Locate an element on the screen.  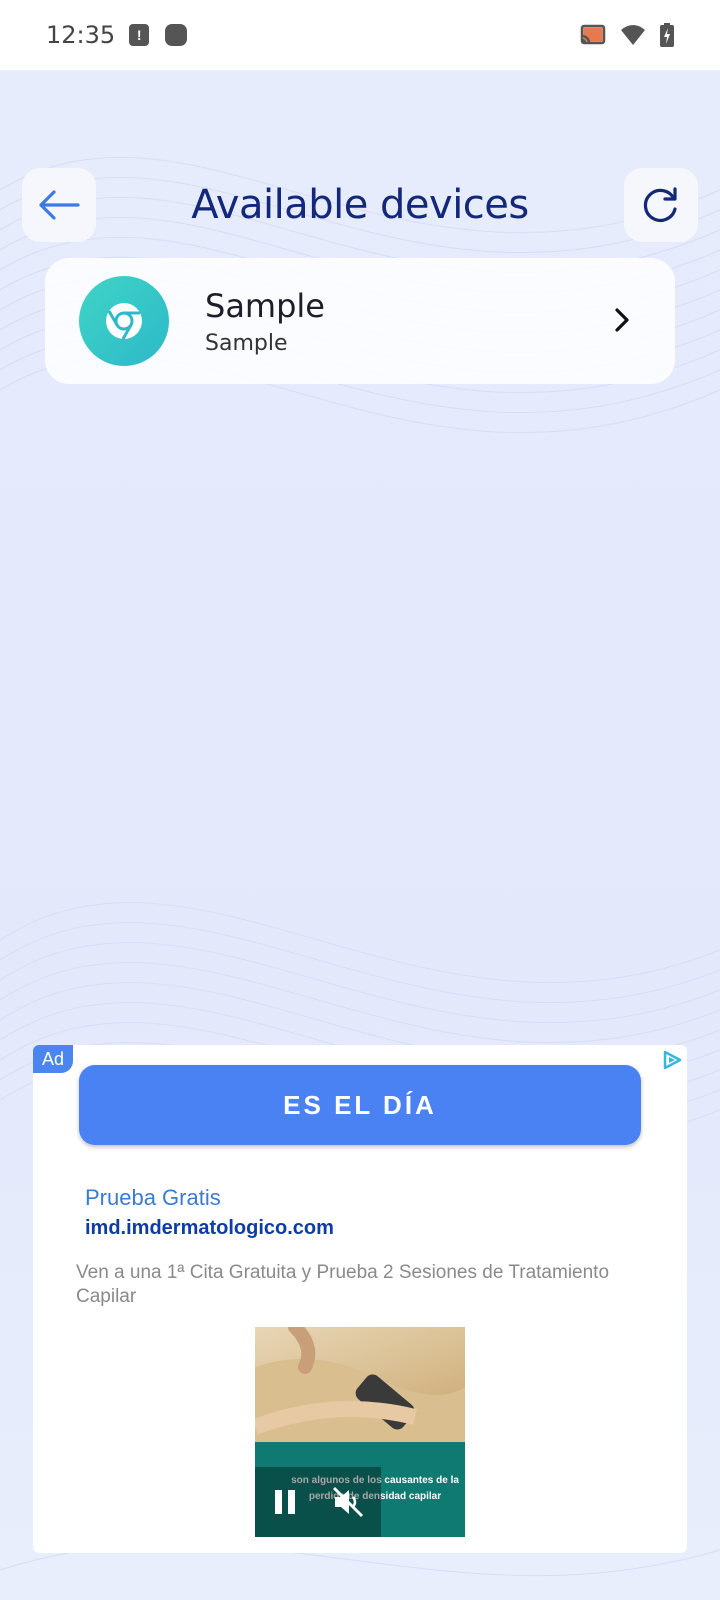
arrow-left-icon is located at coordinates (59, 205).